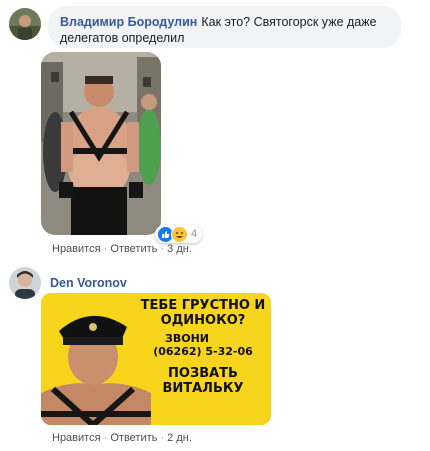 The height and width of the screenshot is (451, 430). What do you see at coordinates (133, 249) in the screenshot?
I see `reply-button-1: Ответить` at bounding box center [133, 249].